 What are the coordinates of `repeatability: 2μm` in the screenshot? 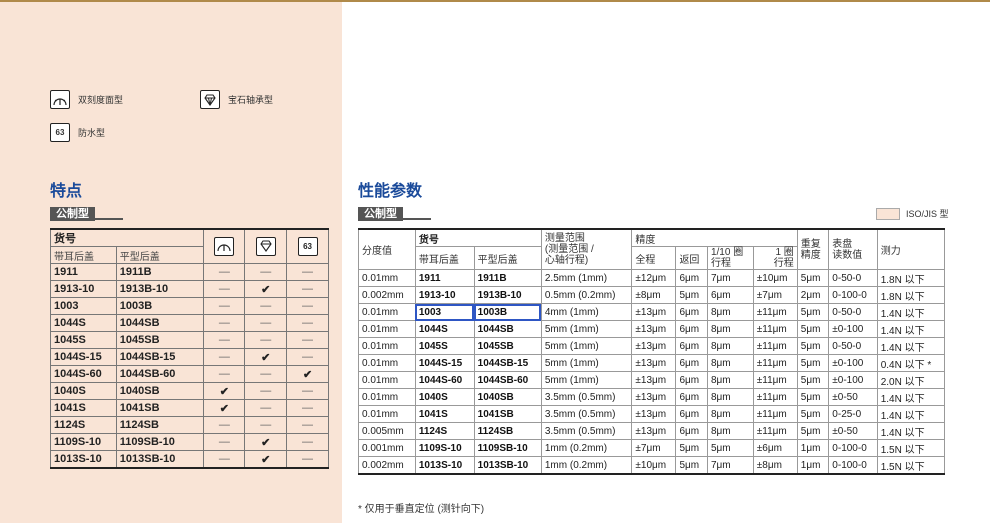 It's located at (813, 295).